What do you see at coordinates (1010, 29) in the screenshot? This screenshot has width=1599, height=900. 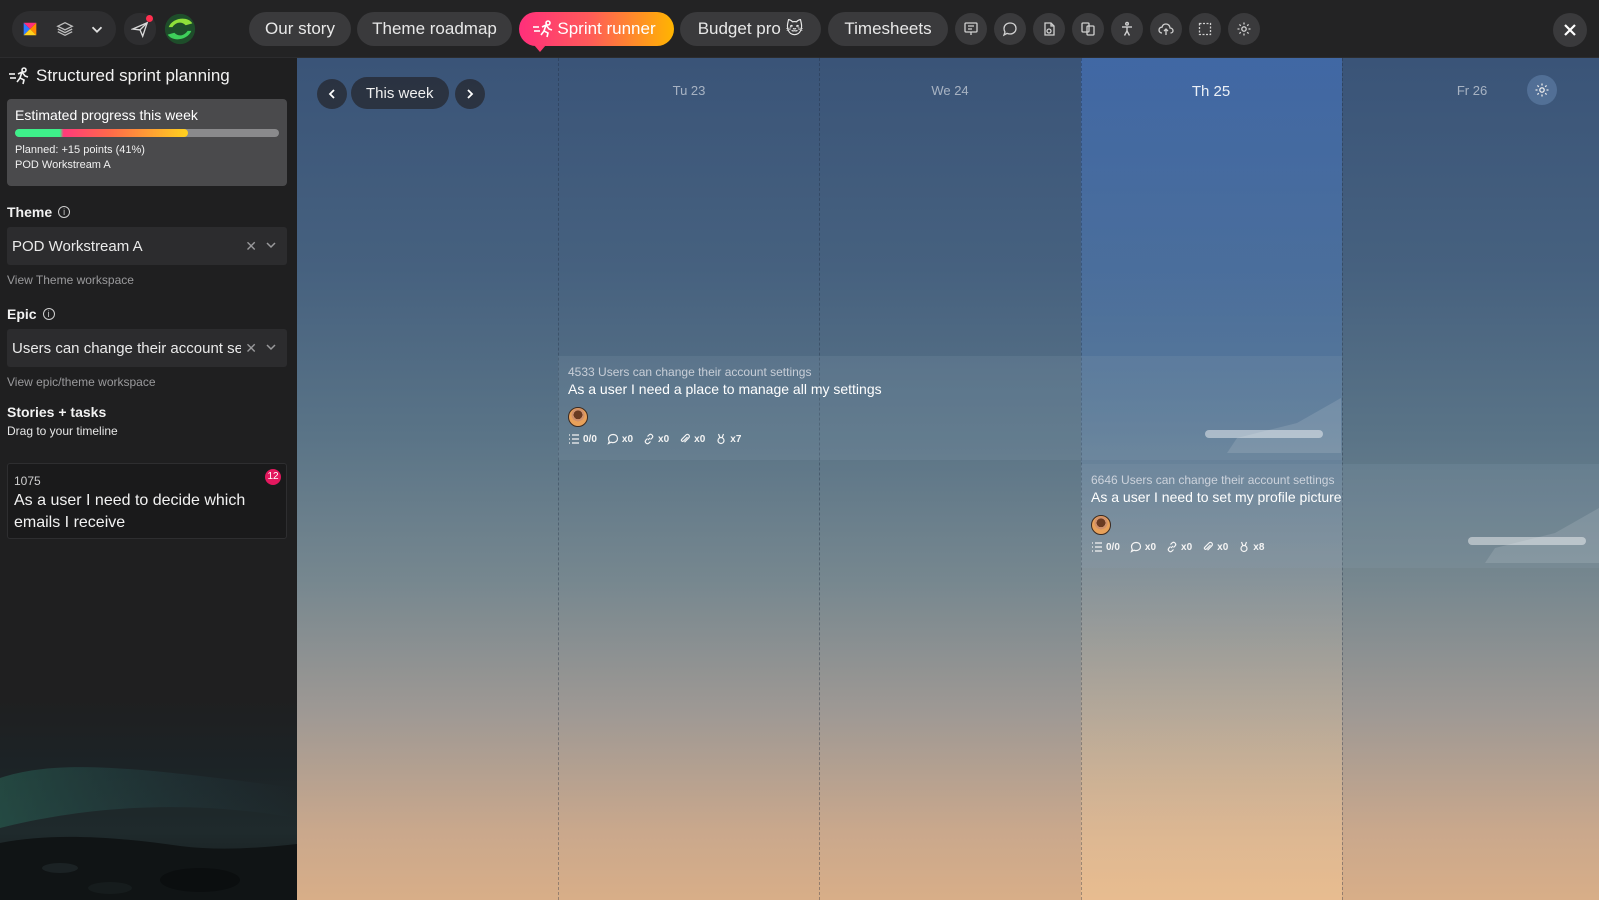 I see `chat-icon` at bounding box center [1010, 29].